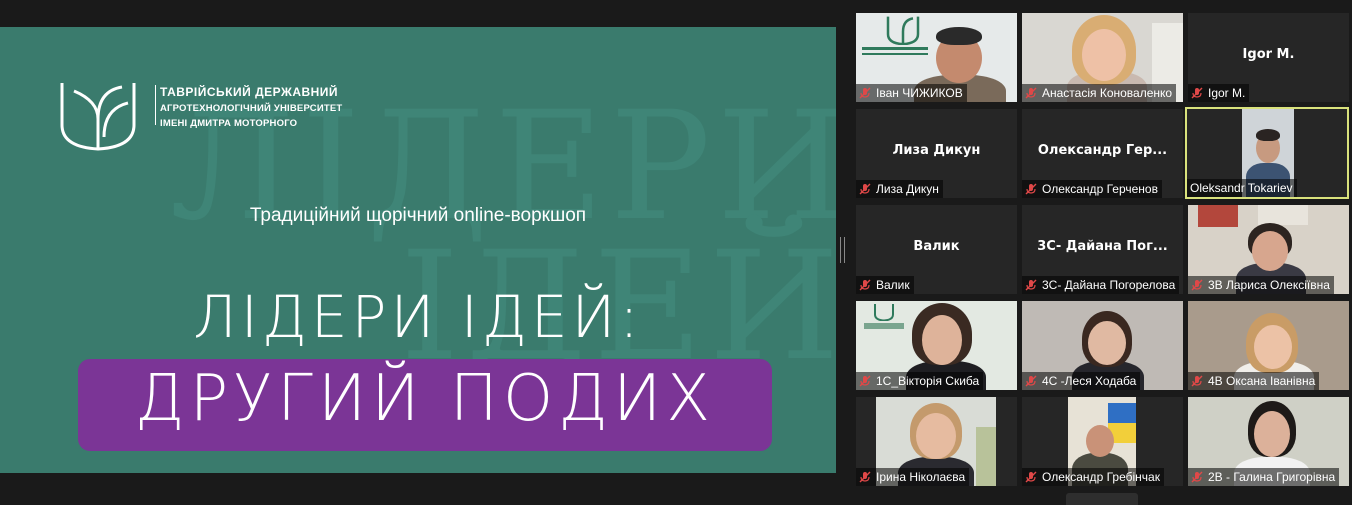  I want to click on participant-name-label: Анастасія Коноваленко, so click(1099, 93).